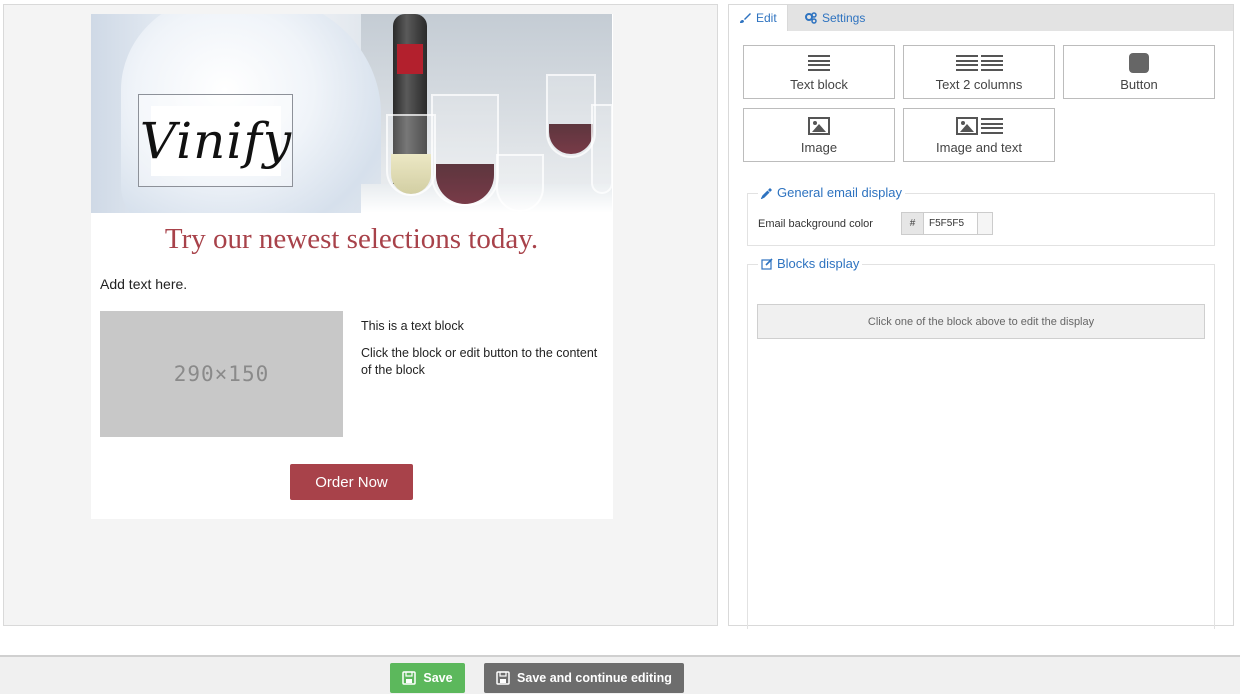 The width and height of the screenshot is (1240, 694). I want to click on logo: Vinify, so click(215, 141).